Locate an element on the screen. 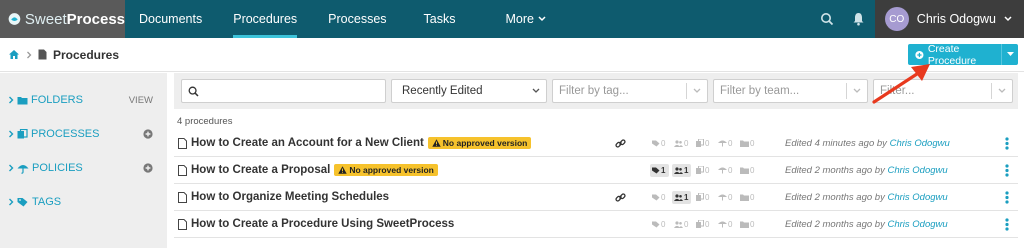 This screenshot has width=1024, height=248. member-count-value: 0 is located at coordinates (686, 224).